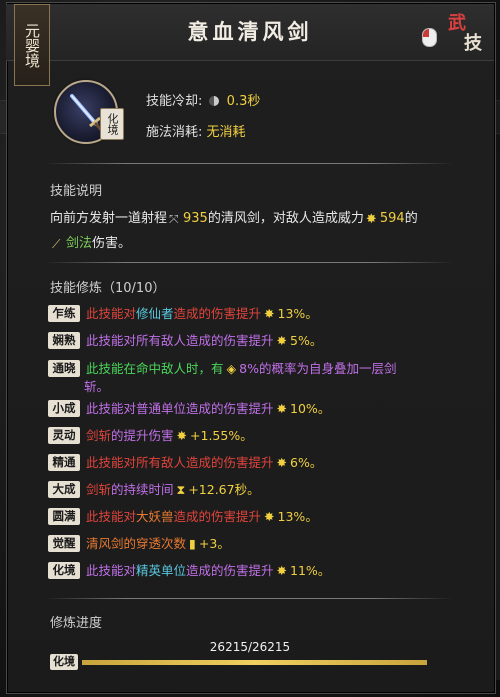  What do you see at coordinates (155, 516) in the screenshot?
I see `cultivation-text: 大妖兽` at bounding box center [155, 516].